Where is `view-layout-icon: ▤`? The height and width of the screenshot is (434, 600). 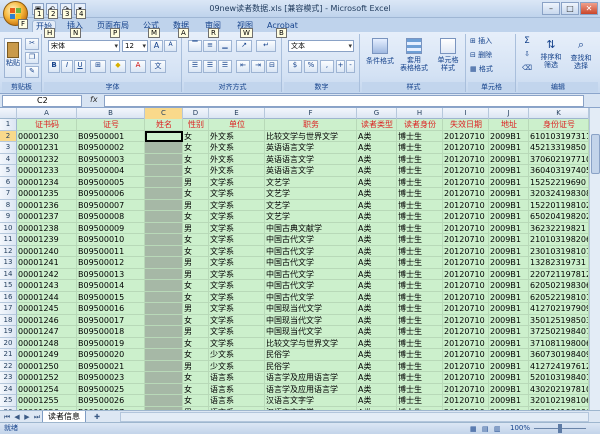
view-layout-icon: ▤ is located at coordinates (485, 429).